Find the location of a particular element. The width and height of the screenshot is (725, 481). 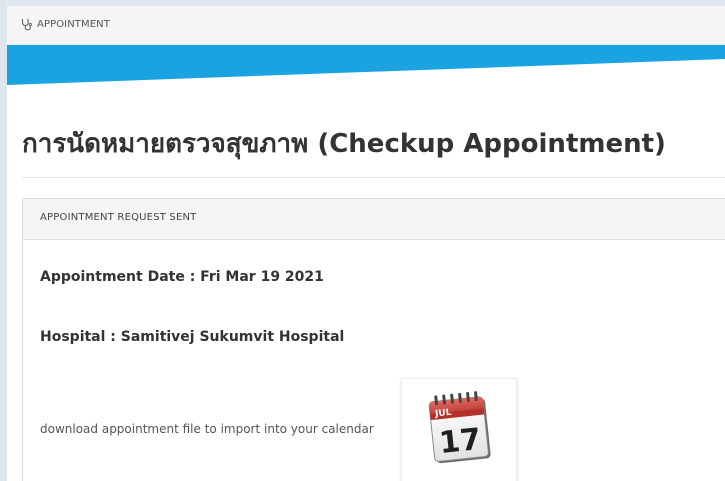

header-banner is located at coordinates (366, 65).